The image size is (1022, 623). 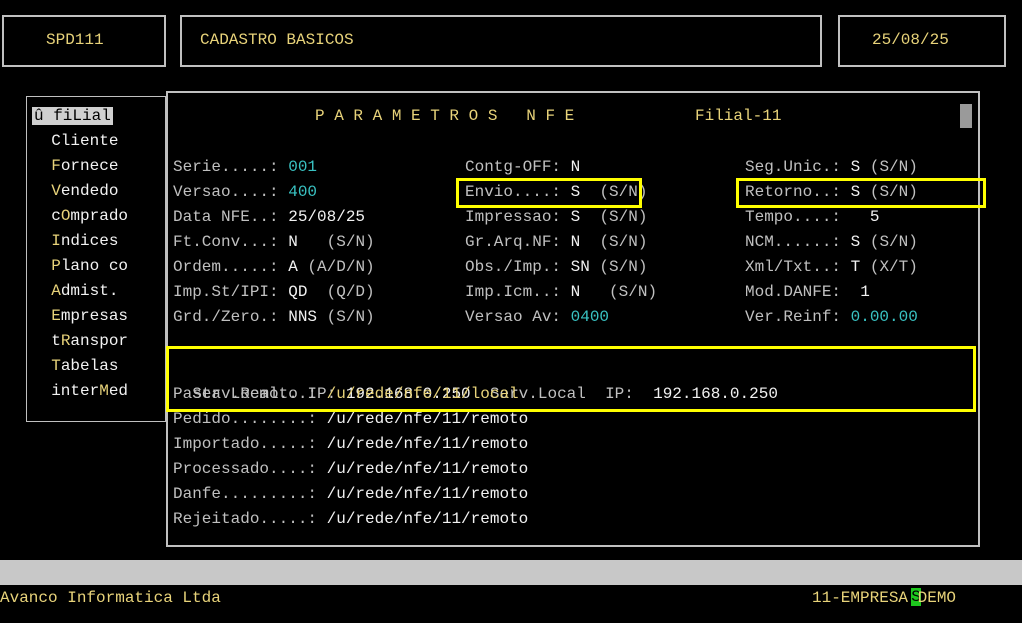 I want to click on program-code: SPD111, so click(x=75, y=40).